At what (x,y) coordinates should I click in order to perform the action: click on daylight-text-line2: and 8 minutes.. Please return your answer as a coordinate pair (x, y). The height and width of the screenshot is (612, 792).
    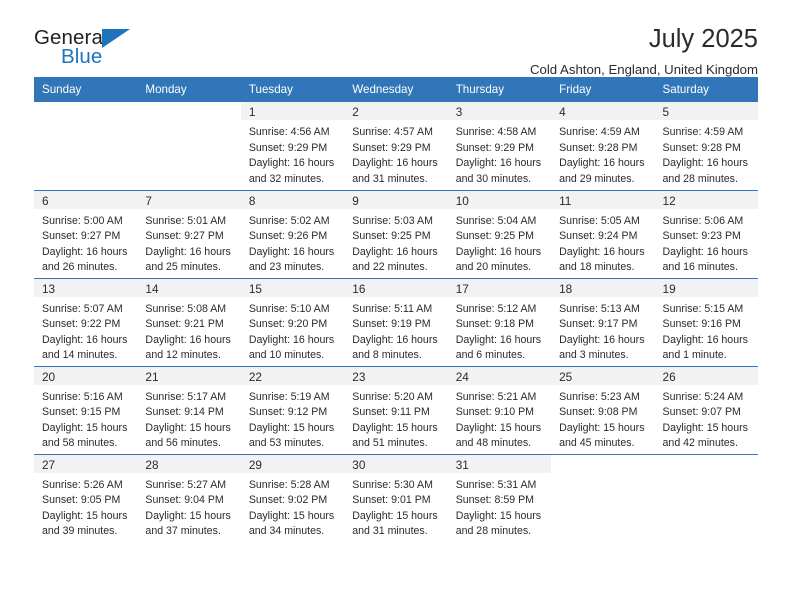
    Looking at the image, I should click on (387, 355).